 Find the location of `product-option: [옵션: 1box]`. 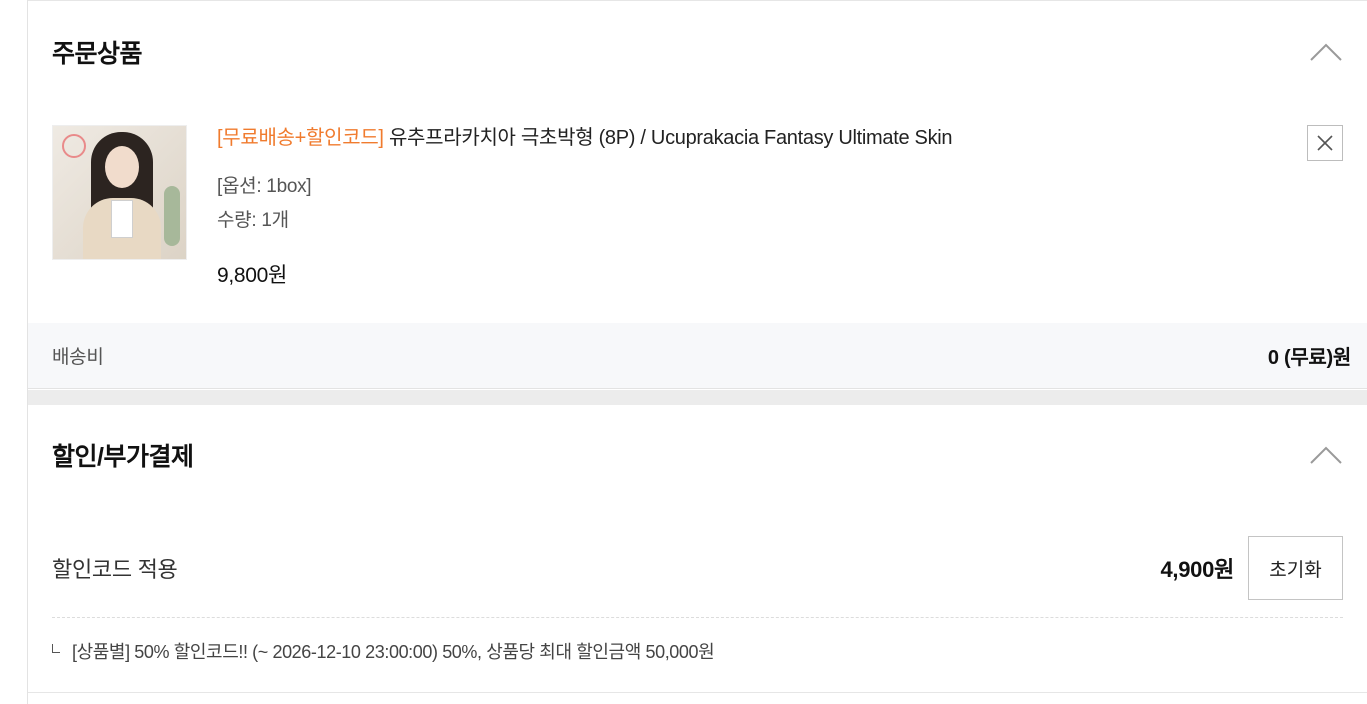

product-option: [옵션: 1box] is located at coordinates (264, 186).